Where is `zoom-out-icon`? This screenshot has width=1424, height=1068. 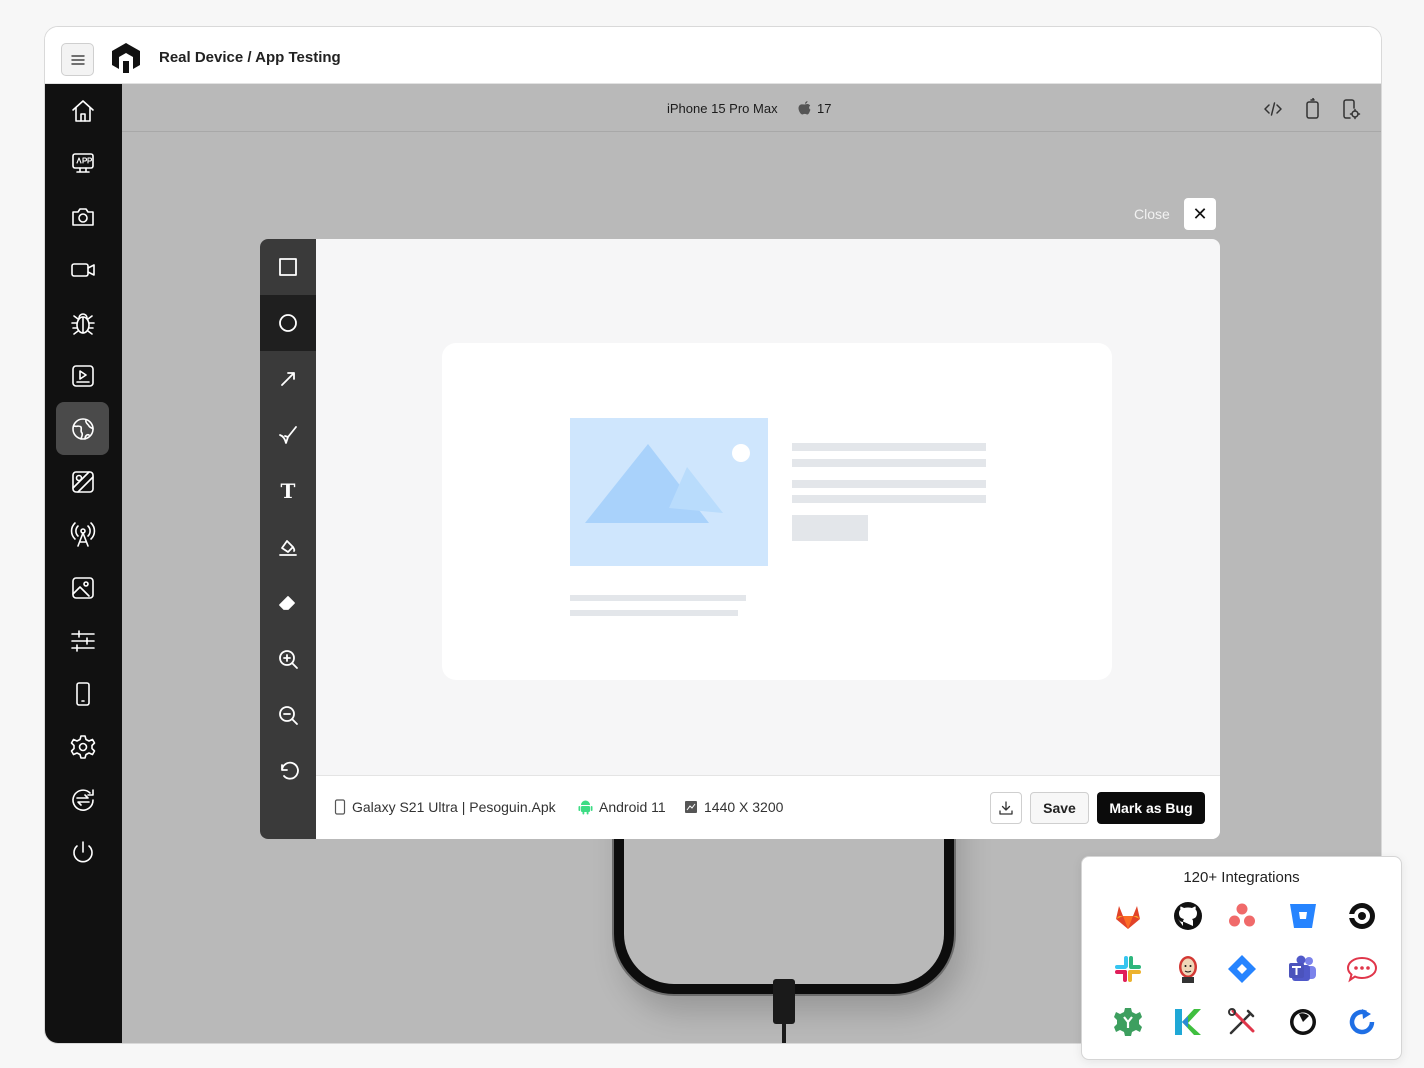
zoom-out-icon is located at coordinates (288, 715).